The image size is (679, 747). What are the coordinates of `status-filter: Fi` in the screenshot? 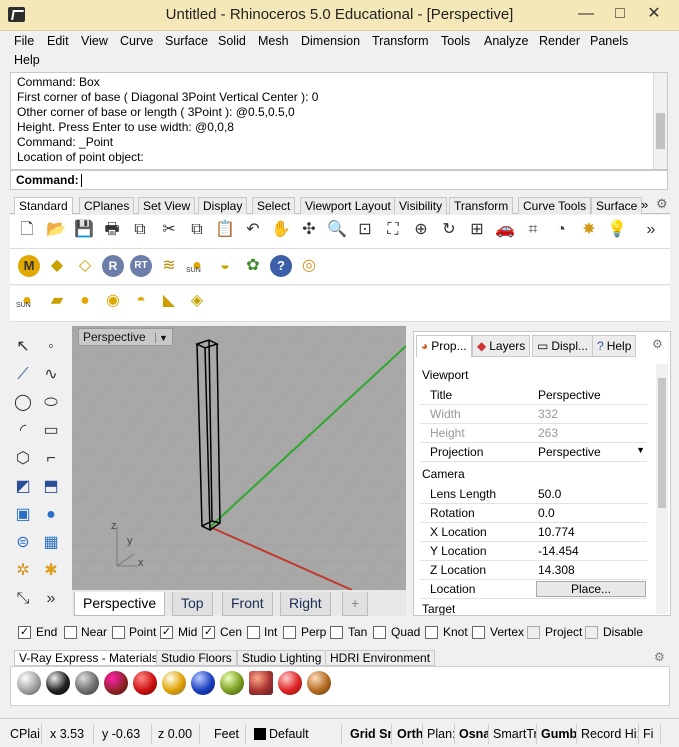 It's located at (651, 734).